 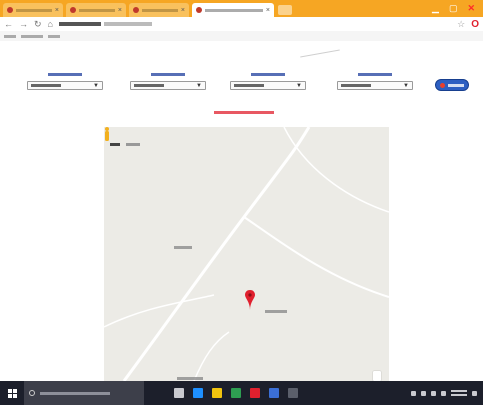 I want to click on clock-time, so click(x=459, y=391).